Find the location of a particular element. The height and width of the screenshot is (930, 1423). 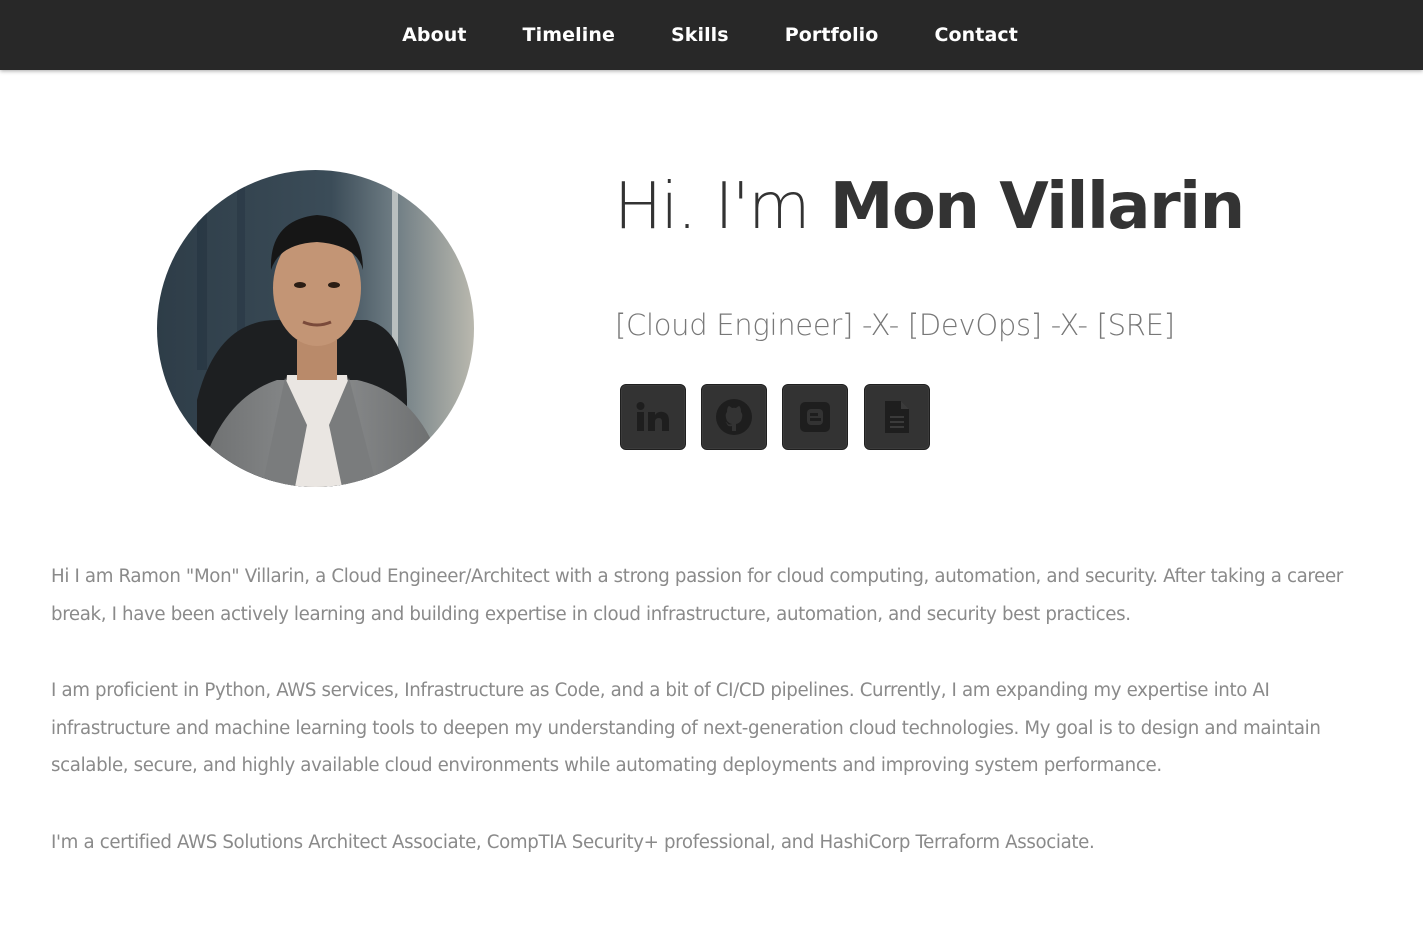

social-links is located at coordinates (775, 417).